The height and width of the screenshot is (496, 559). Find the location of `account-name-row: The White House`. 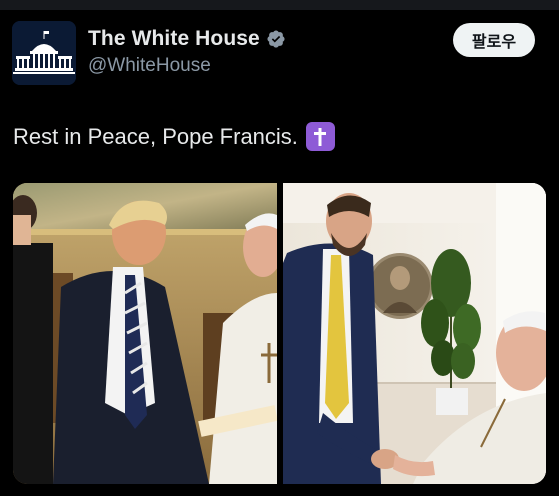

account-name-row: The White House is located at coordinates (187, 39).